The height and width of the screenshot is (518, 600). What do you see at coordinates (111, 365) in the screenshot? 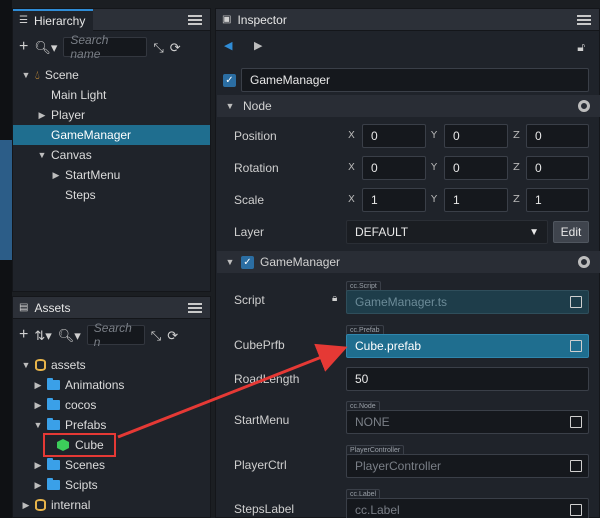
I see `tree-item-assets: ▼ assets` at bounding box center [111, 365].